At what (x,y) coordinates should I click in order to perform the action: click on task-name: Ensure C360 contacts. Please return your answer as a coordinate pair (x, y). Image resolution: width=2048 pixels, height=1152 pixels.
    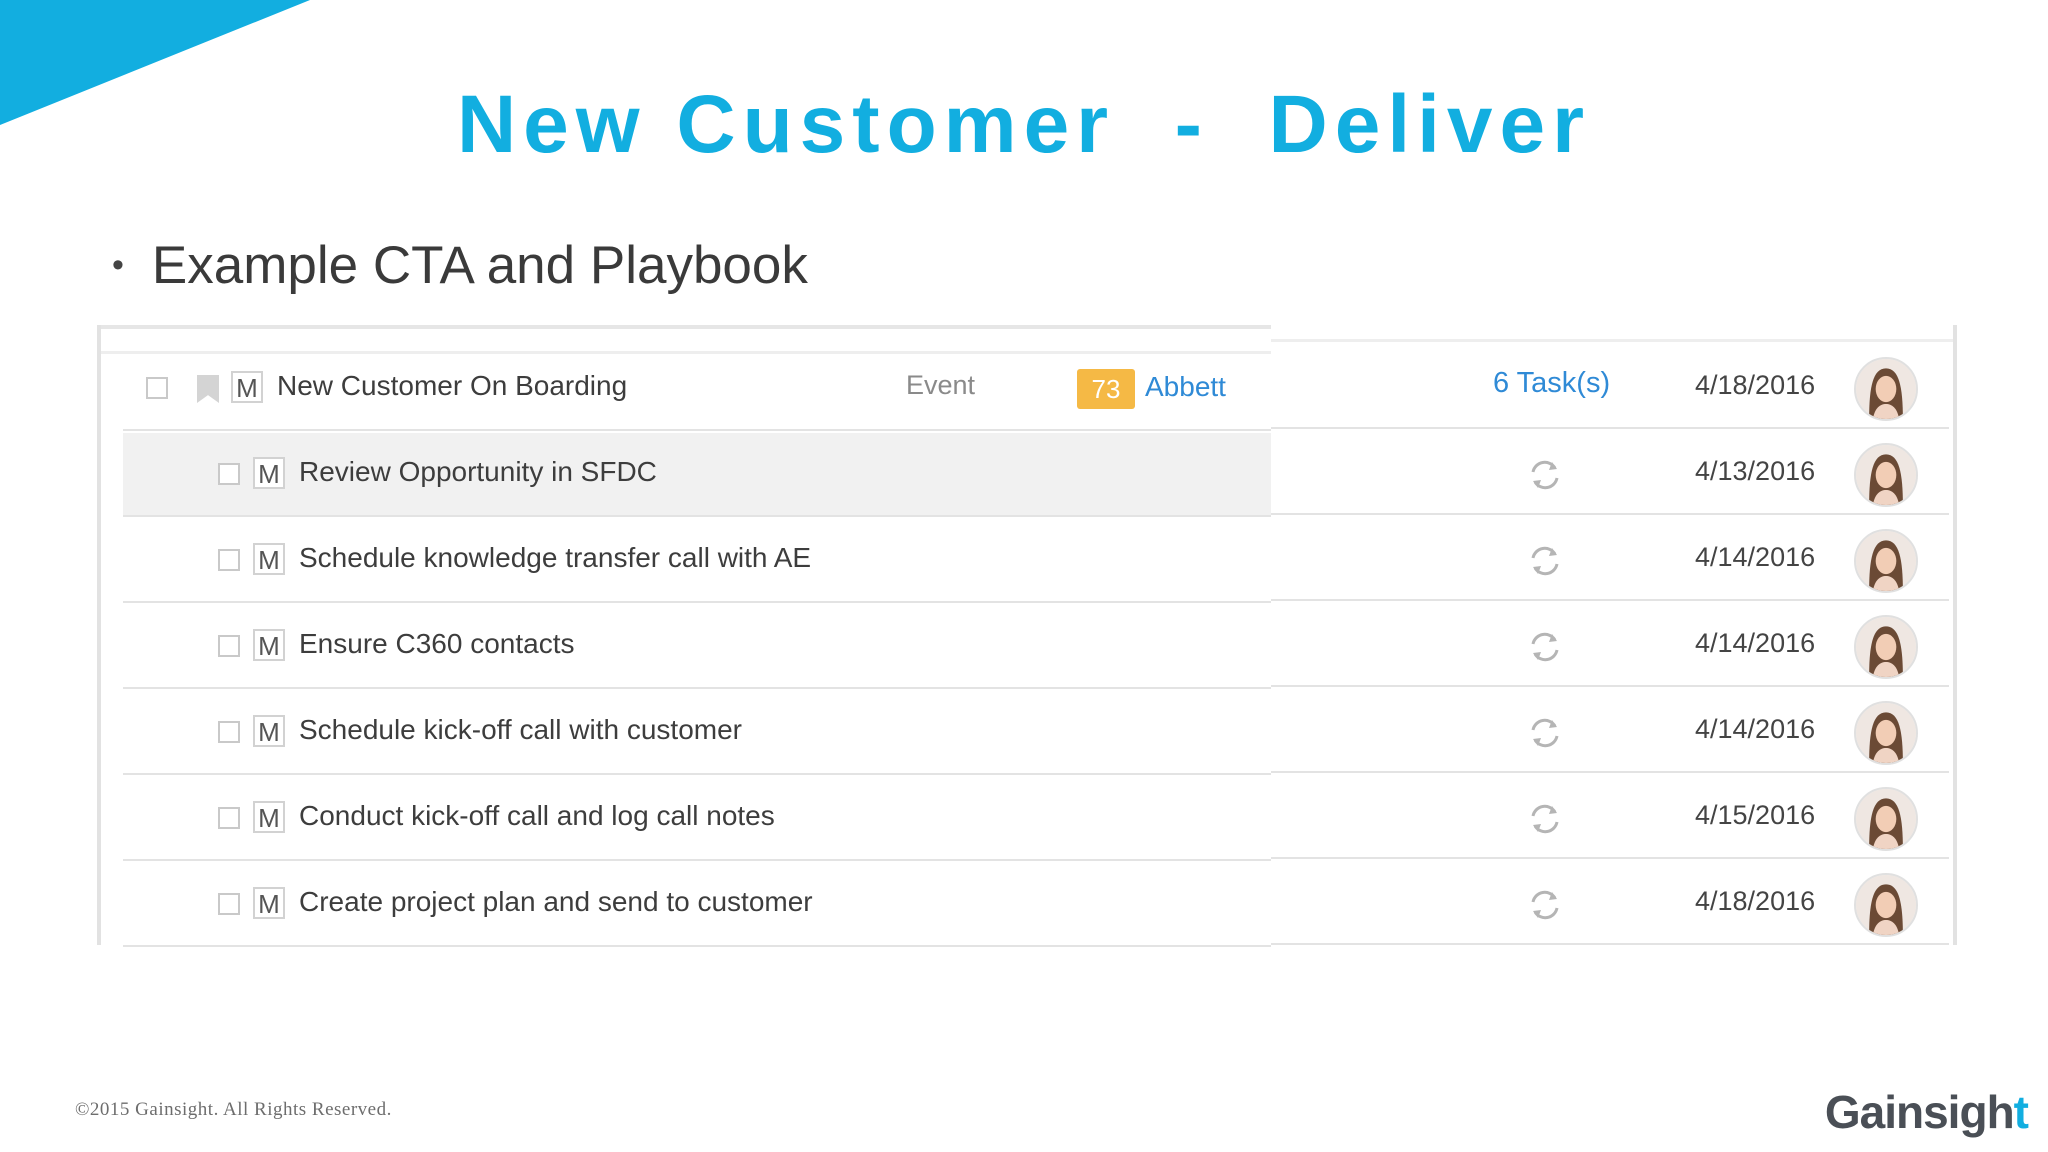
    Looking at the image, I should click on (437, 644).